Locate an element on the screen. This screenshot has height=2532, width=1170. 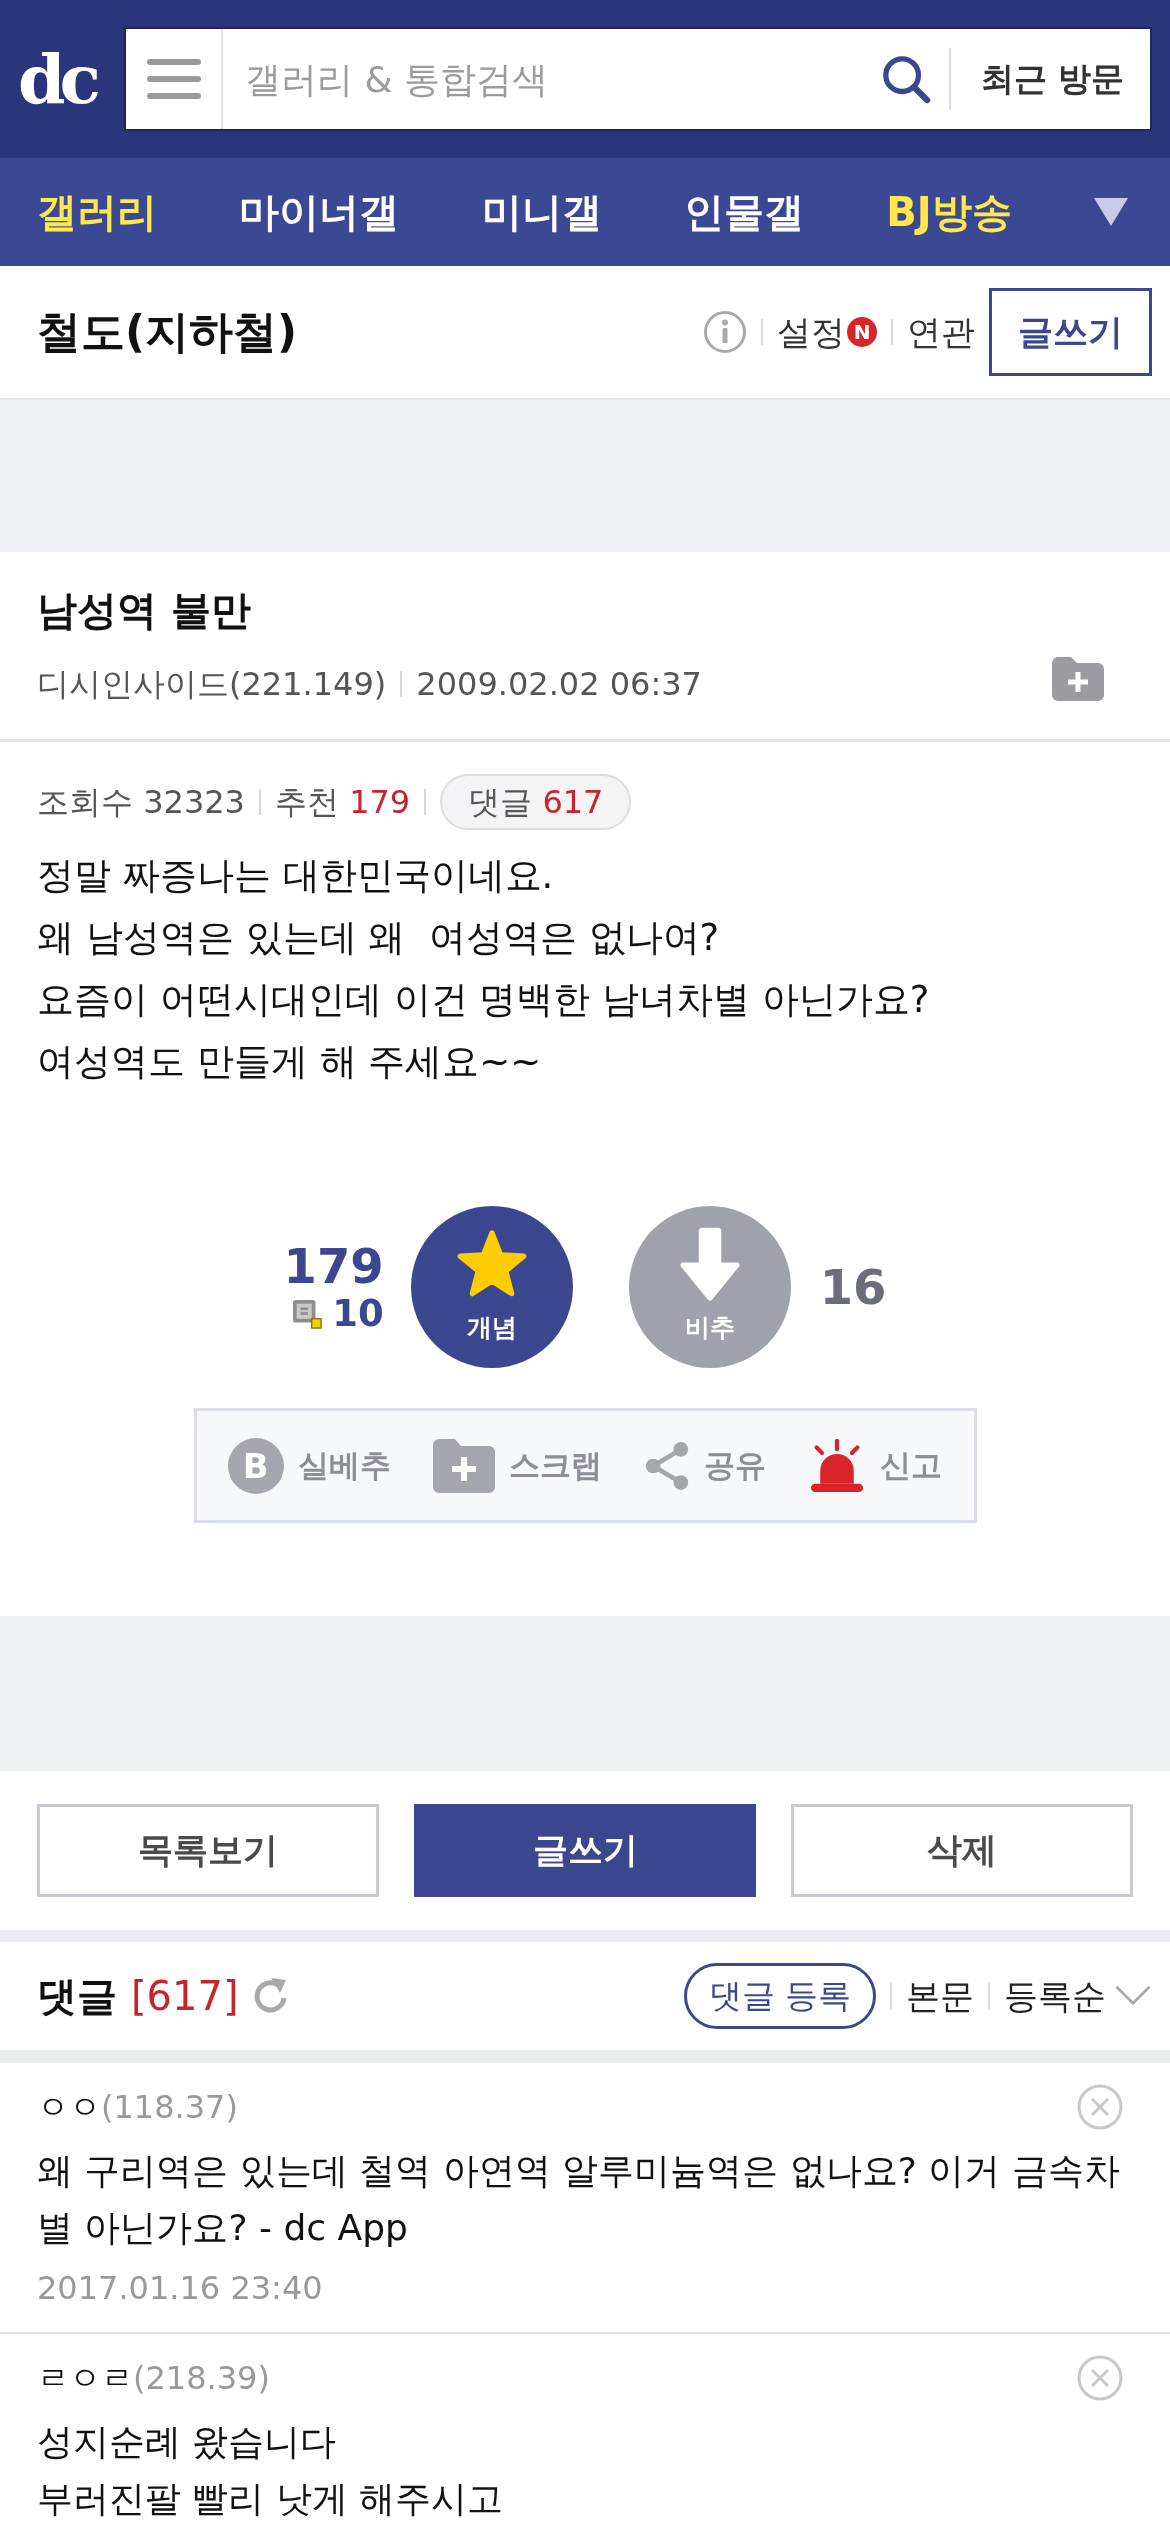
menu-icon is located at coordinates (173, 79).